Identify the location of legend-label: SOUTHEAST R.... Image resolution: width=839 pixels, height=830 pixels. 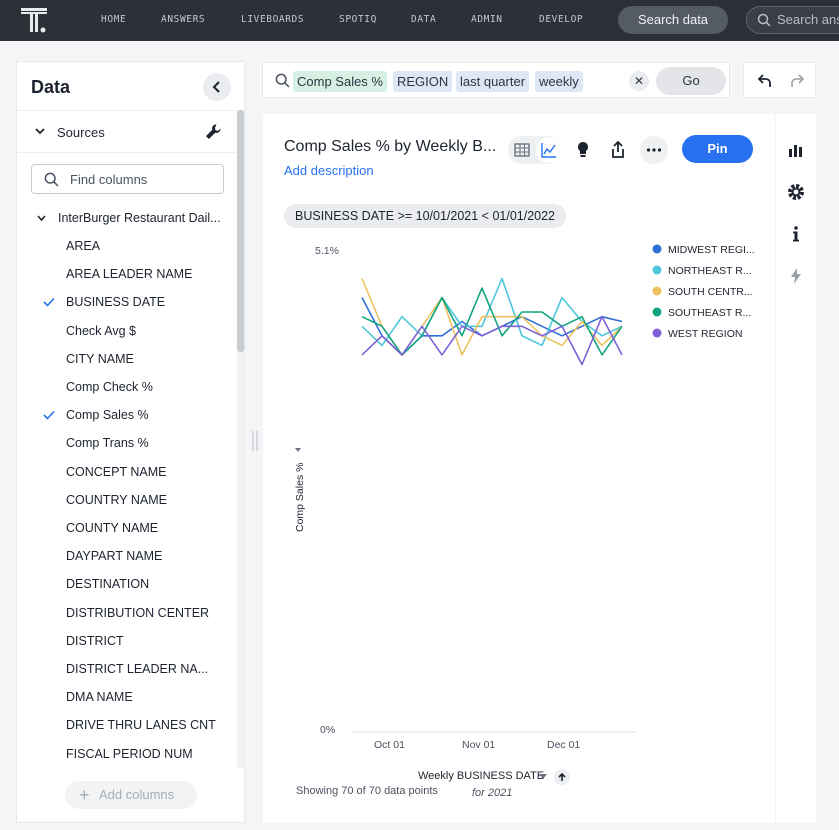
(709, 313).